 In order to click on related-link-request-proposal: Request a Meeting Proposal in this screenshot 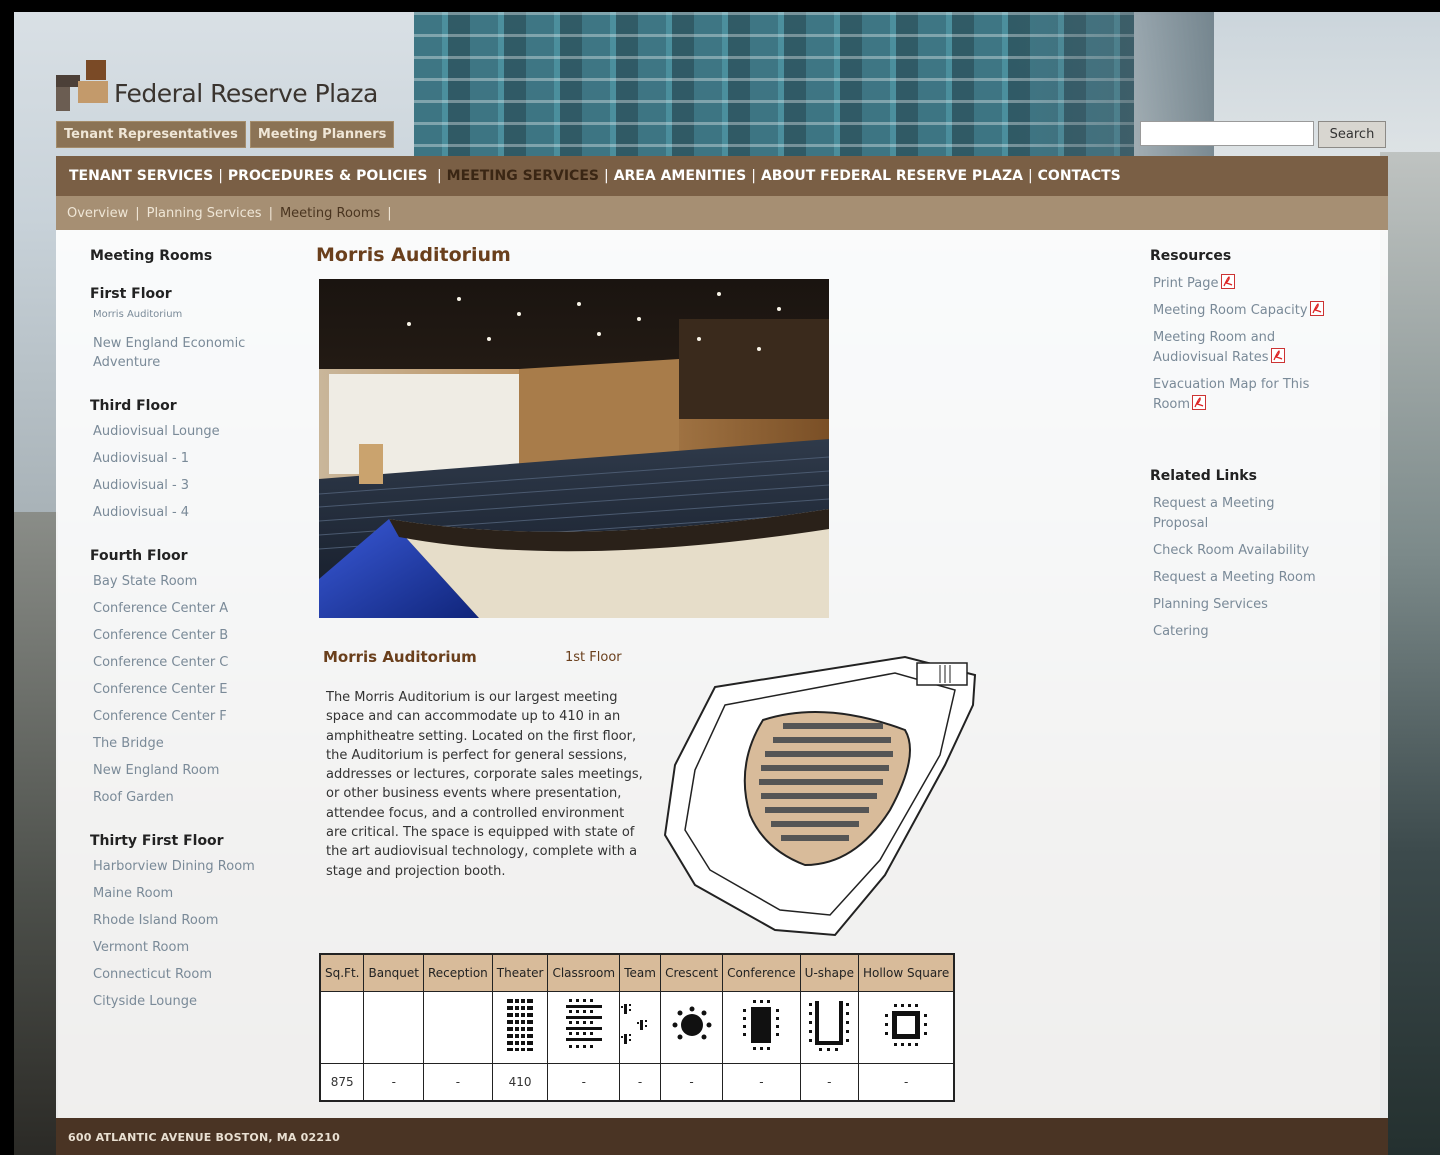, I will do `click(1228, 514)`.